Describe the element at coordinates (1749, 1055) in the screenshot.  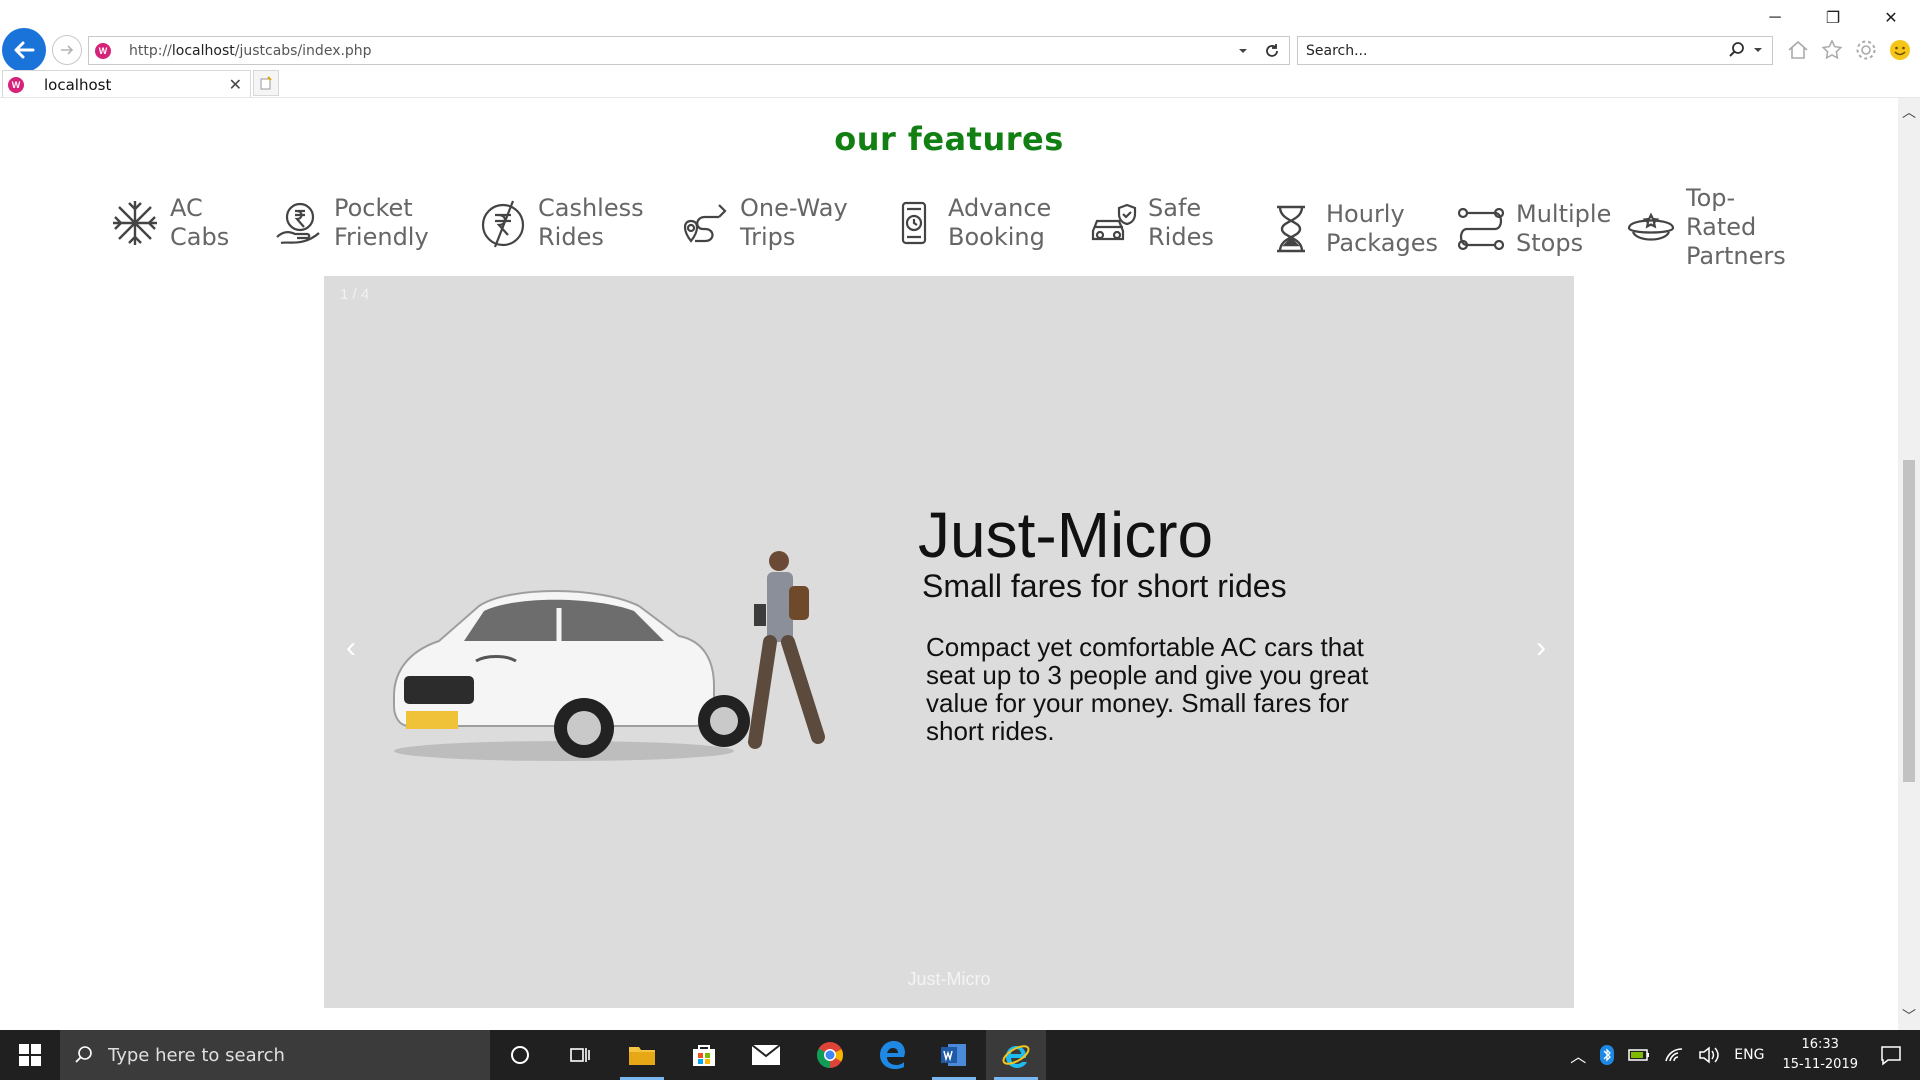
I see `language-indicator: ENG` at that location.